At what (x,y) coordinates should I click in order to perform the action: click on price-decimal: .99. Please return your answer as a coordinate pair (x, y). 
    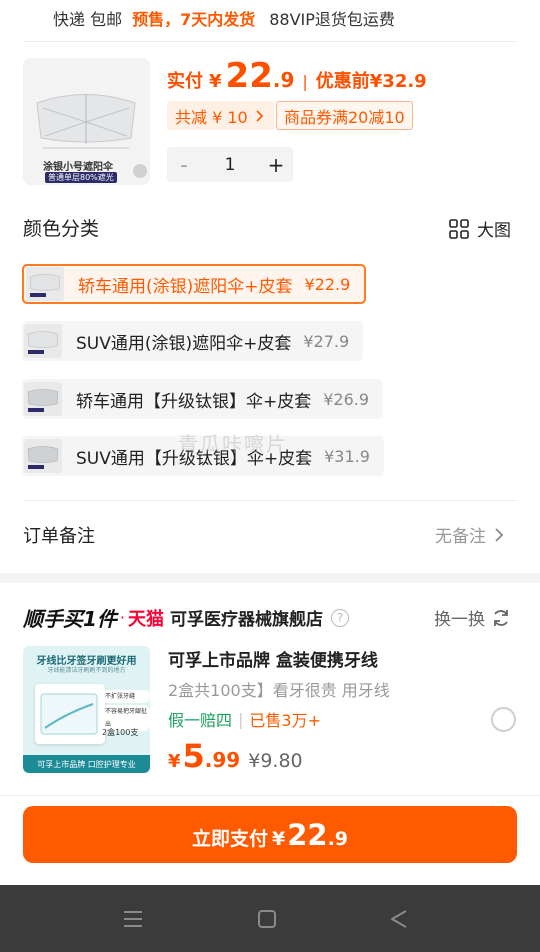
    Looking at the image, I should click on (222, 760).